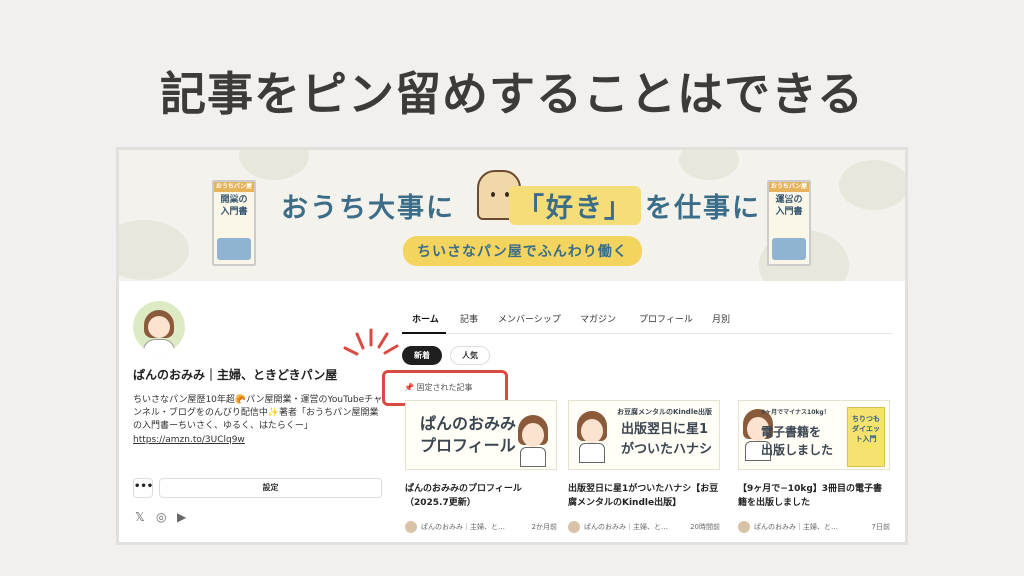  Describe the element at coordinates (189, 440) in the screenshot. I see `profile-link: https://amzn.to/3UClq9w` at that location.